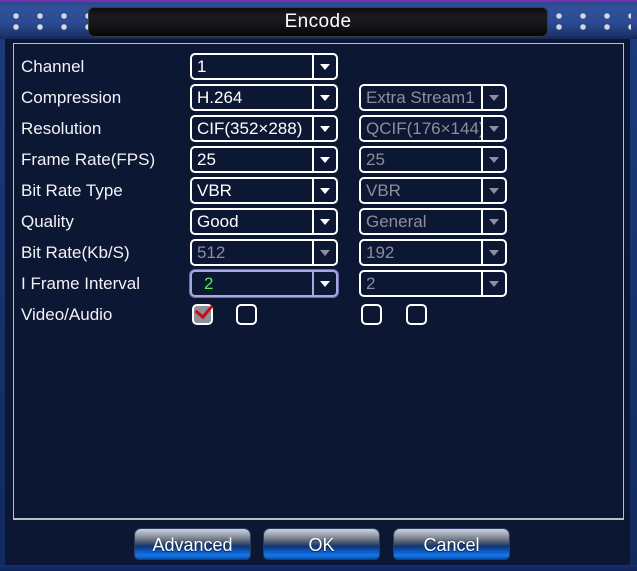 The height and width of the screenshot is (571, 637). What do you see at coordinates (220, 97) in the screenshot?
I see `dropdown-compression-main-value: H.264` at bounding box center [220, 97].